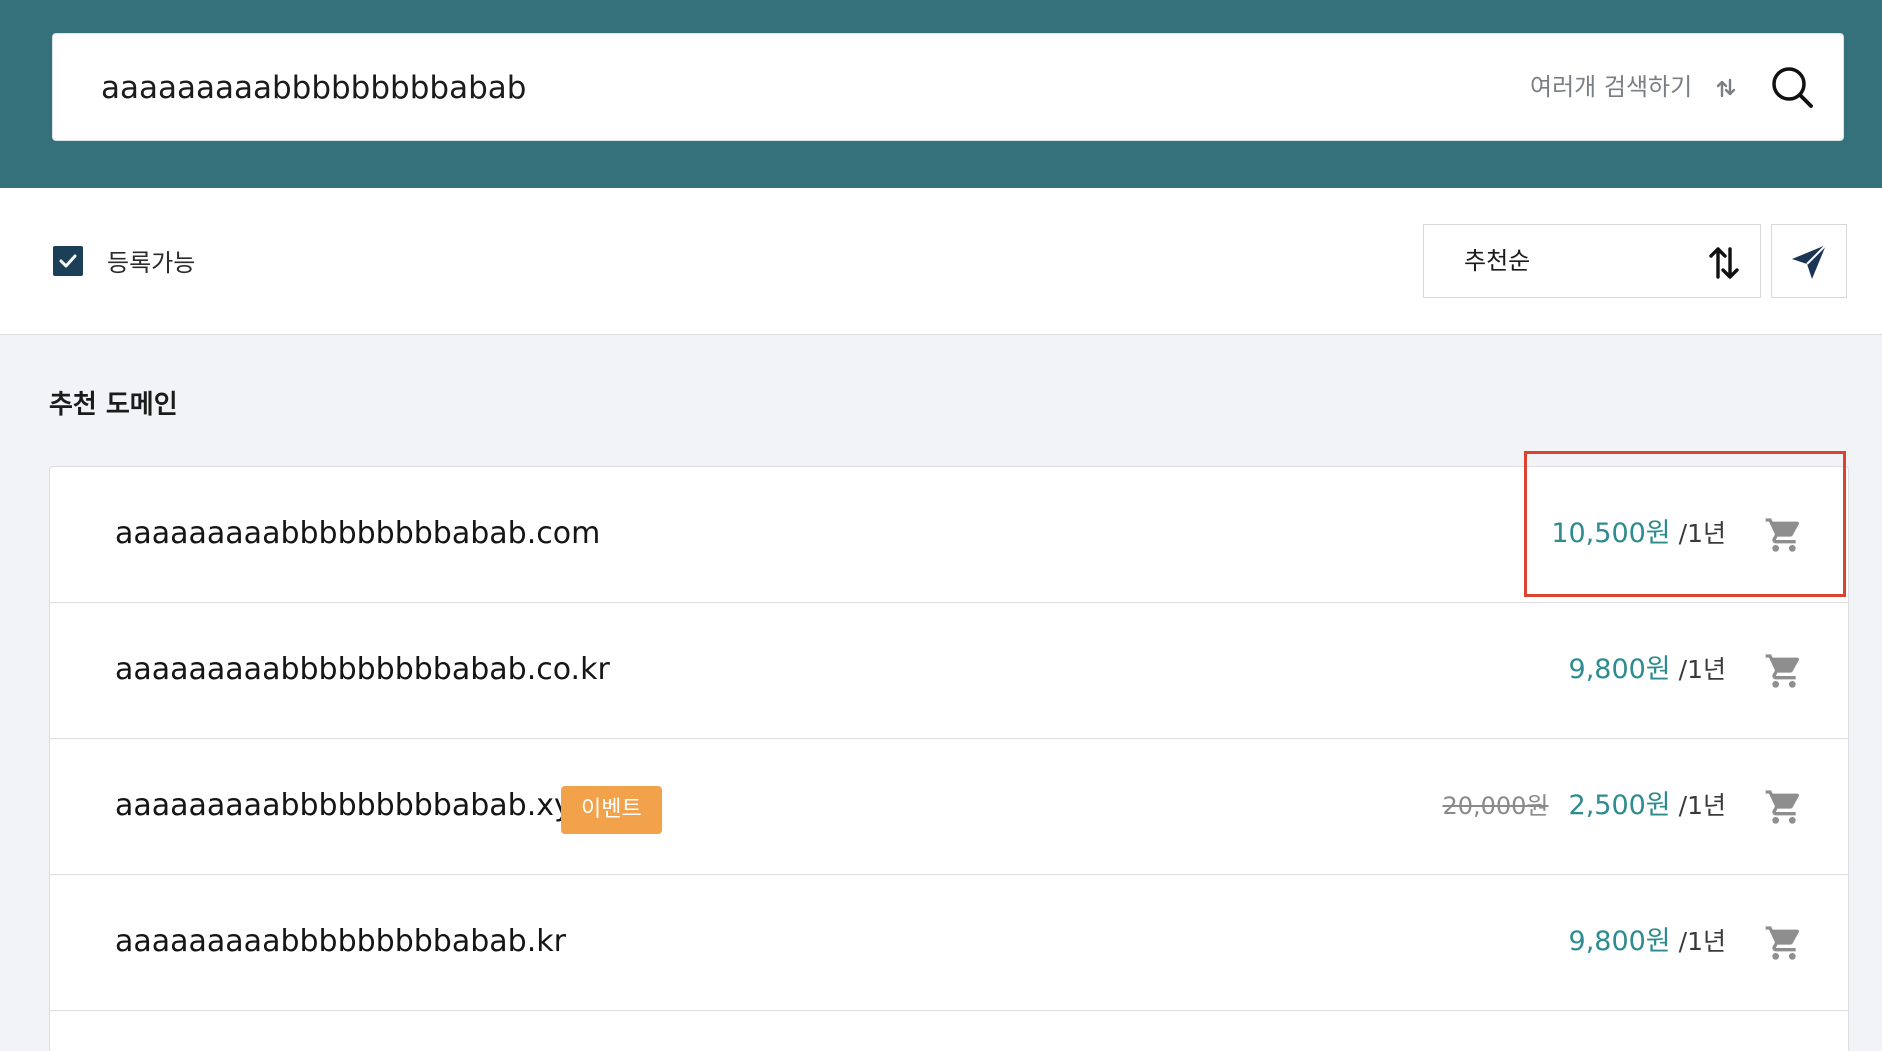 The image size is (1882, 1051). I want to click on section-title: 추천 도메인, so click(113, 405).